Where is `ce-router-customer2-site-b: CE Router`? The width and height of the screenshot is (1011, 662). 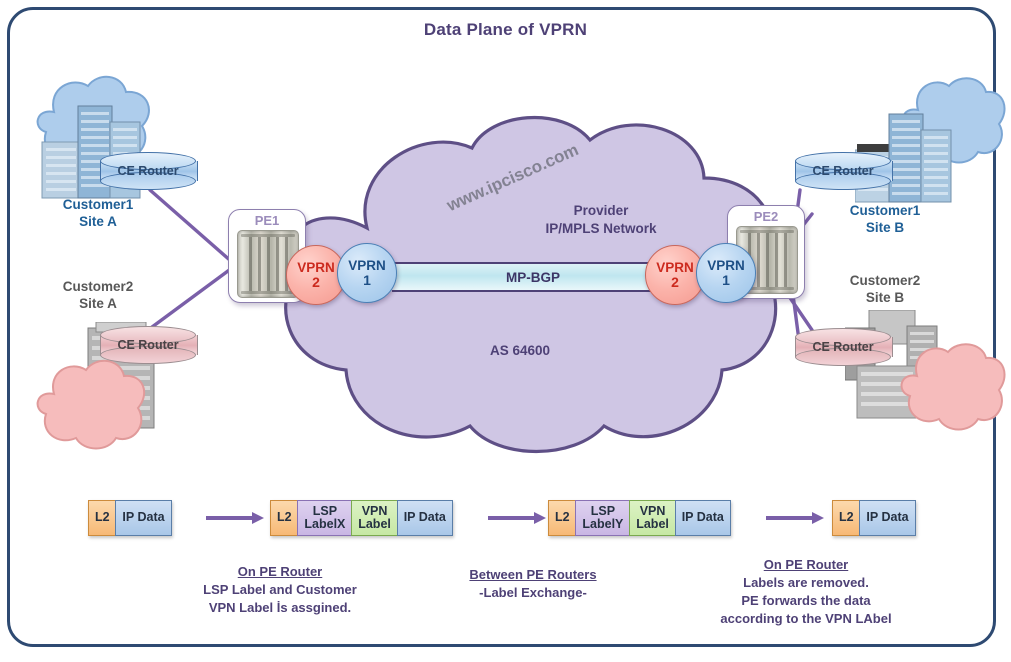
ce-router-customer2-site-b: CE Router is located at coordinates (844, 347).